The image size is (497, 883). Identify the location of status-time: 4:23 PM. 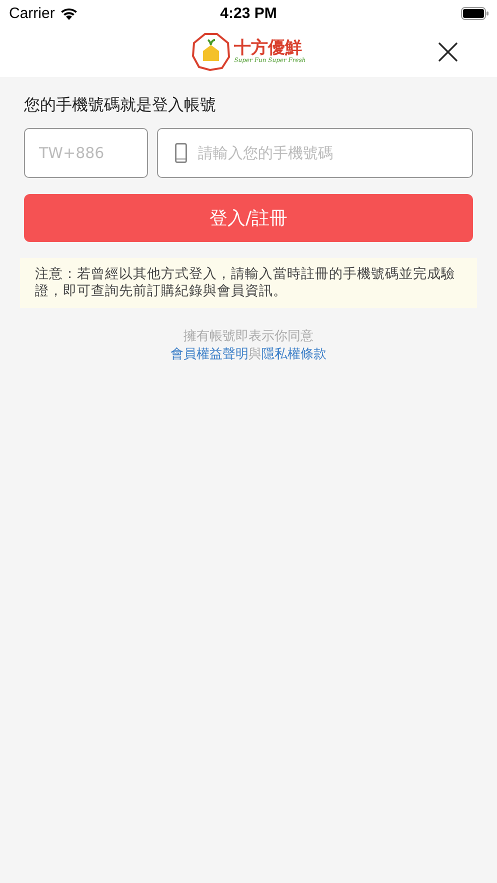
(248, 13).